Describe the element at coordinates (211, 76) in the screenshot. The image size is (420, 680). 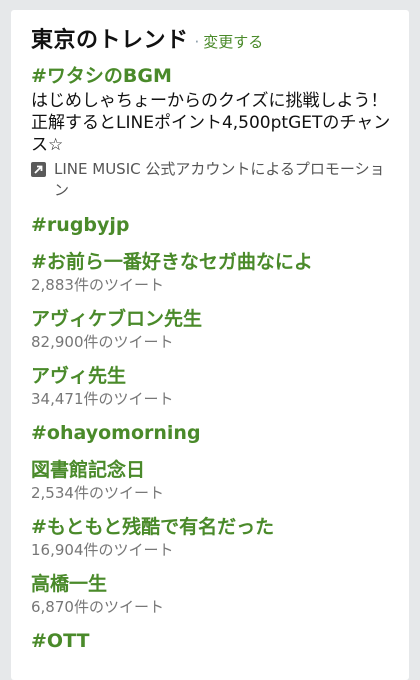
I see `trend-name: #ワタシのBGM` at that location.